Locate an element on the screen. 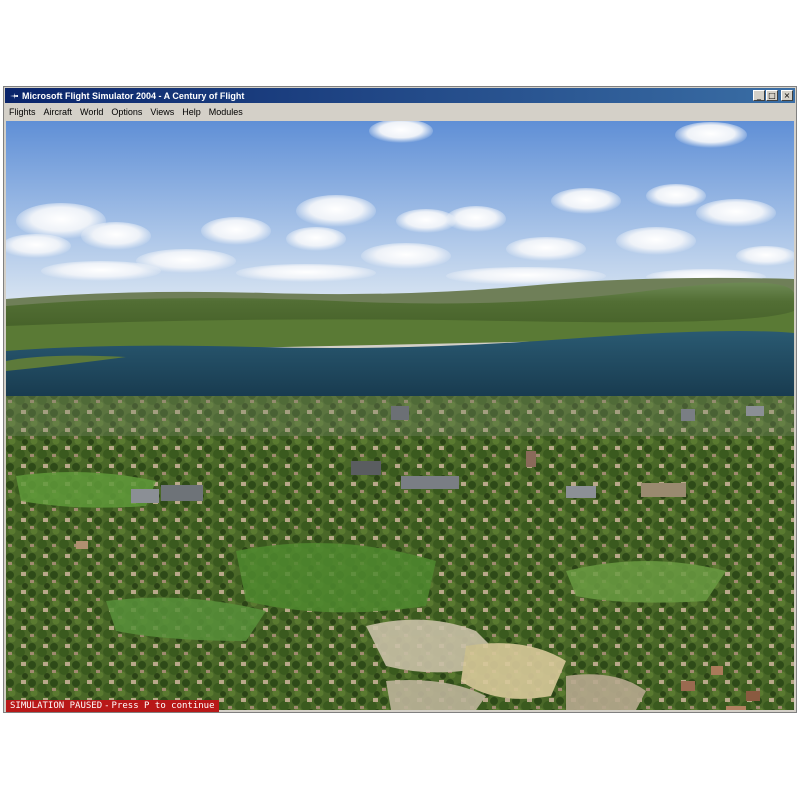 The height and width of the screenshot is (800, 800). plane-icon is located at coordinates (14, 95).